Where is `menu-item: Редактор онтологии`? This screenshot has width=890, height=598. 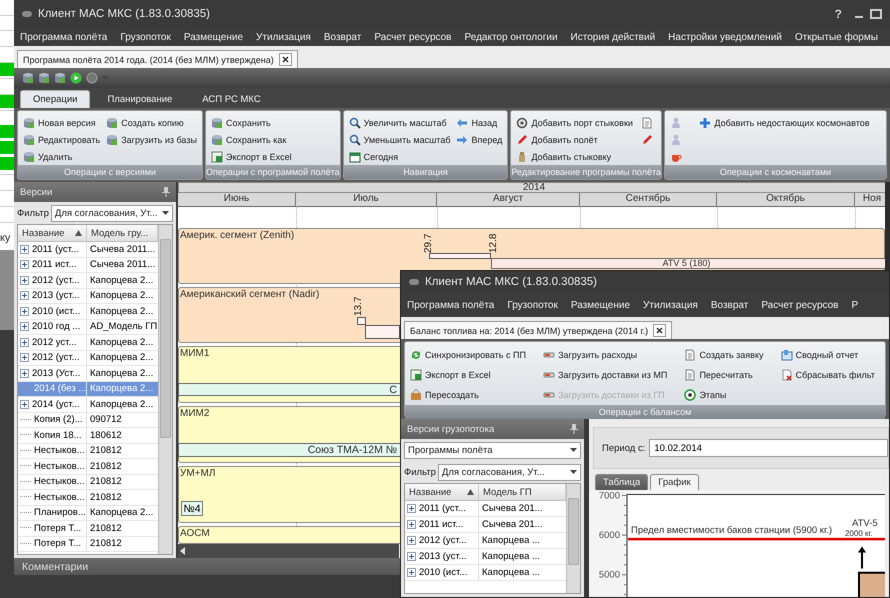 menu-item: Редактор онтологии is located at coordinates (511, 37).